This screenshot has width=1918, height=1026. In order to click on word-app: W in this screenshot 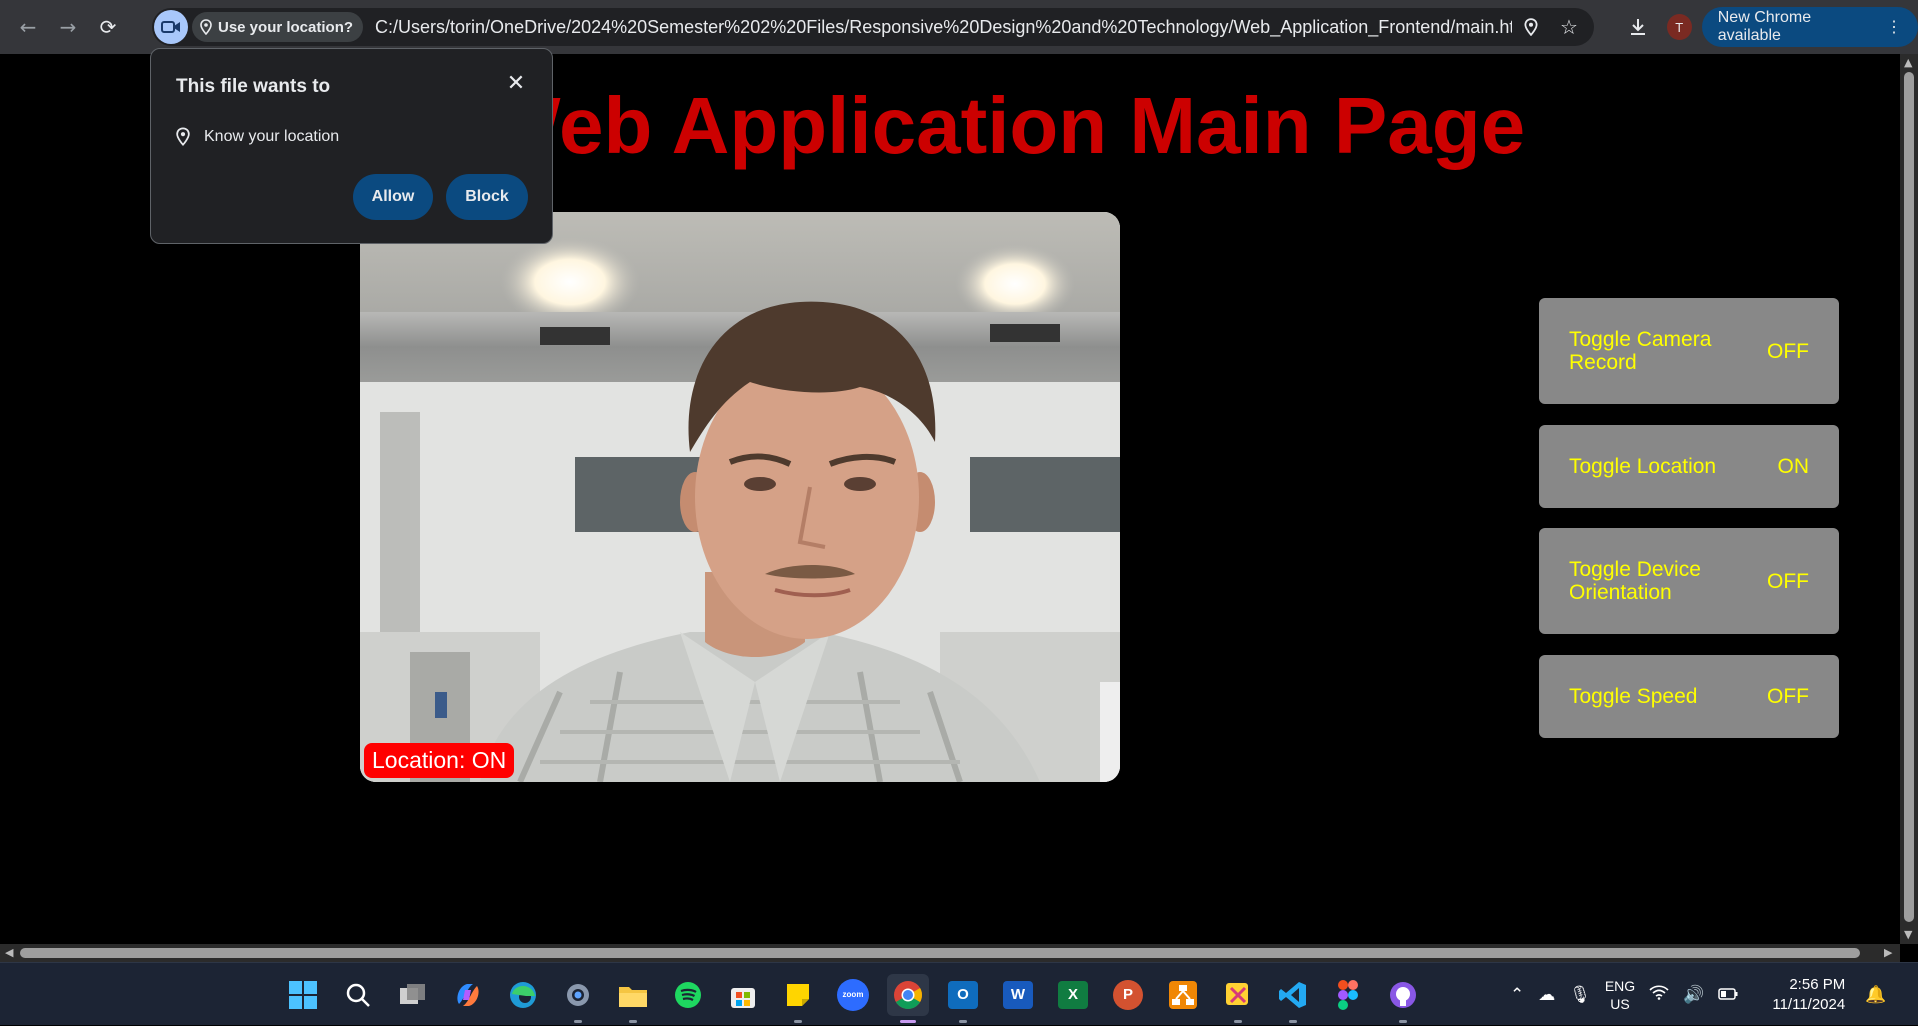, I will do `click(1018, 995)`.